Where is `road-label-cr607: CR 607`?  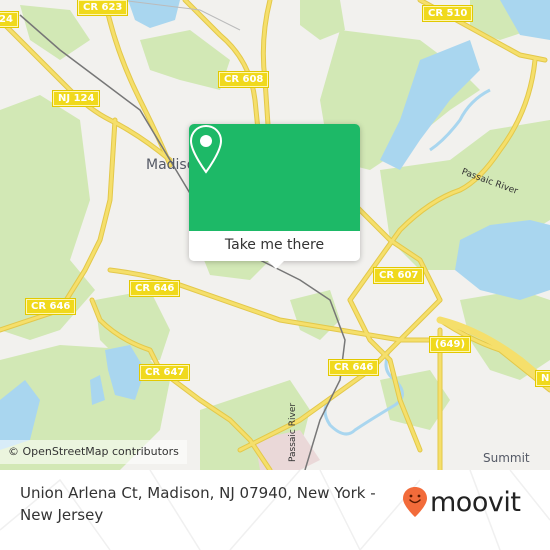
road-label-cr607: CR 607 is located at coordinates (398, 275).